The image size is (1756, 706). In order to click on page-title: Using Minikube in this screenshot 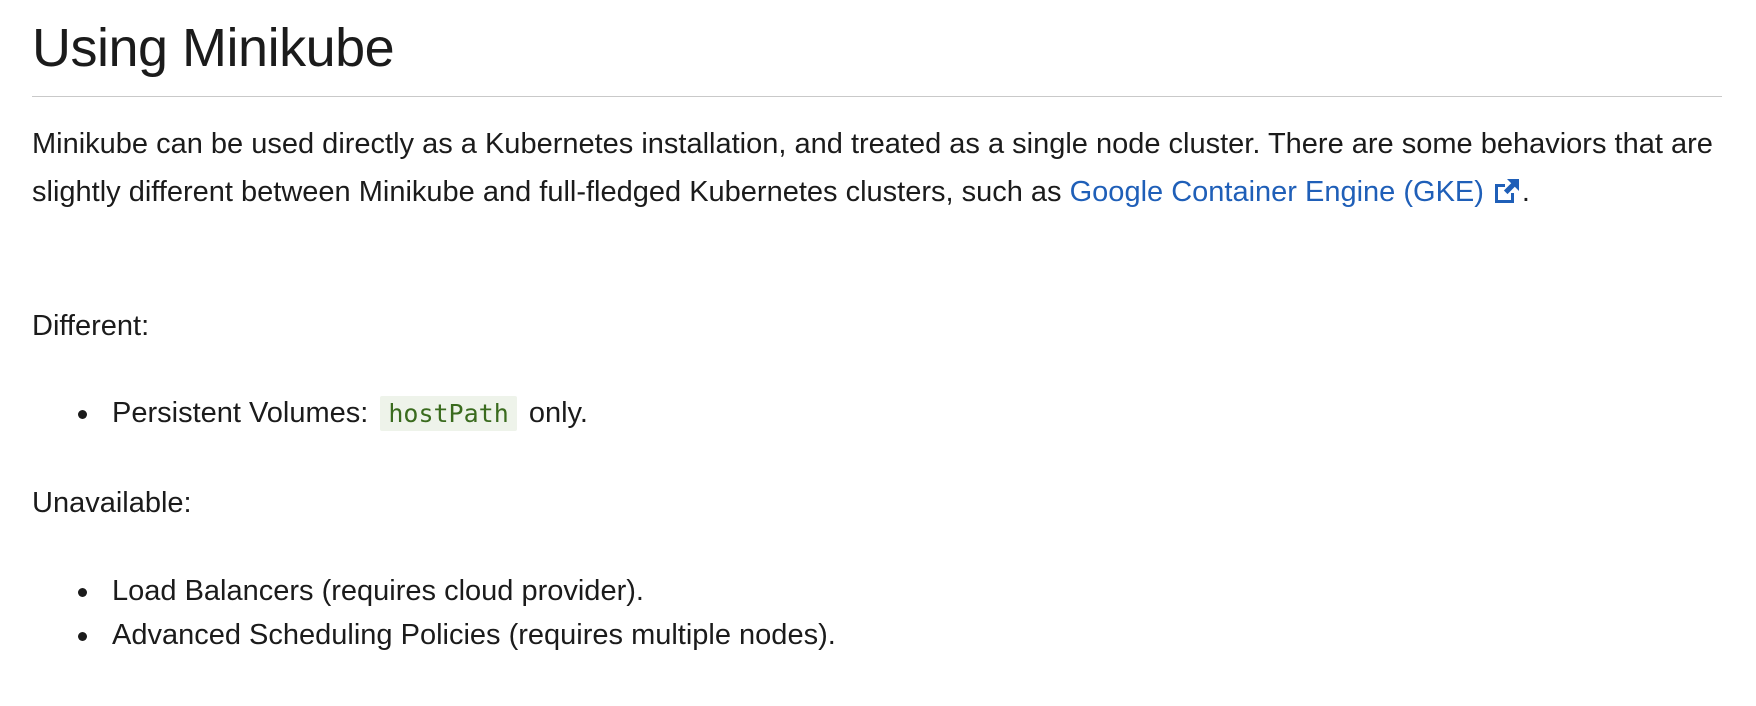, I will do `click(213, 48)`.